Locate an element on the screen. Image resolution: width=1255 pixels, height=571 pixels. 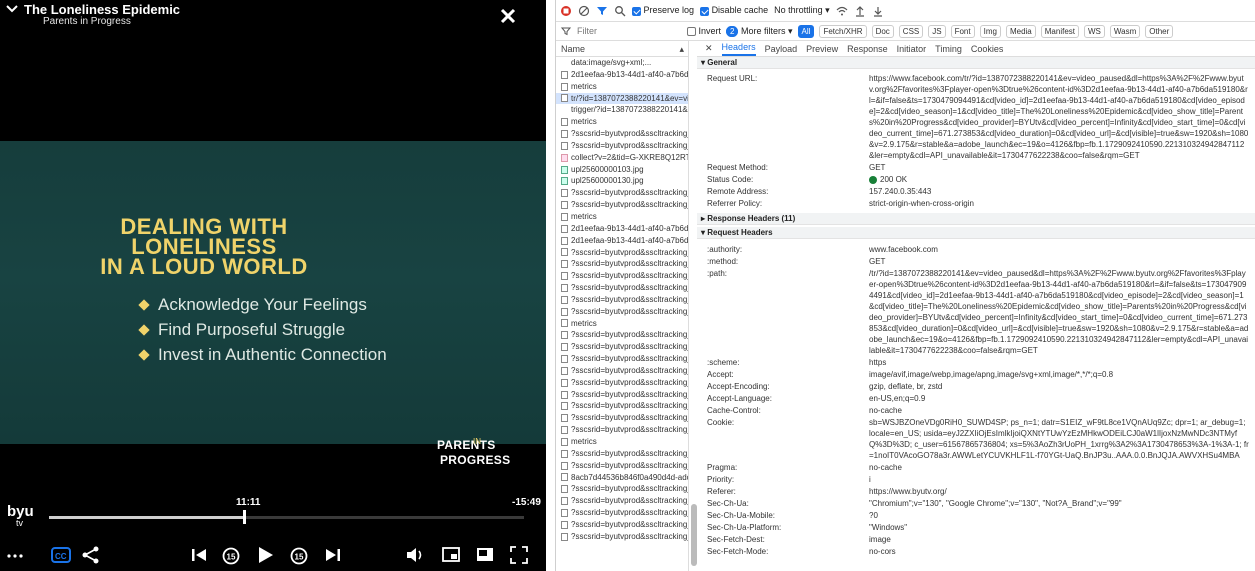
clear-icon is located at coordinates (584, 11).